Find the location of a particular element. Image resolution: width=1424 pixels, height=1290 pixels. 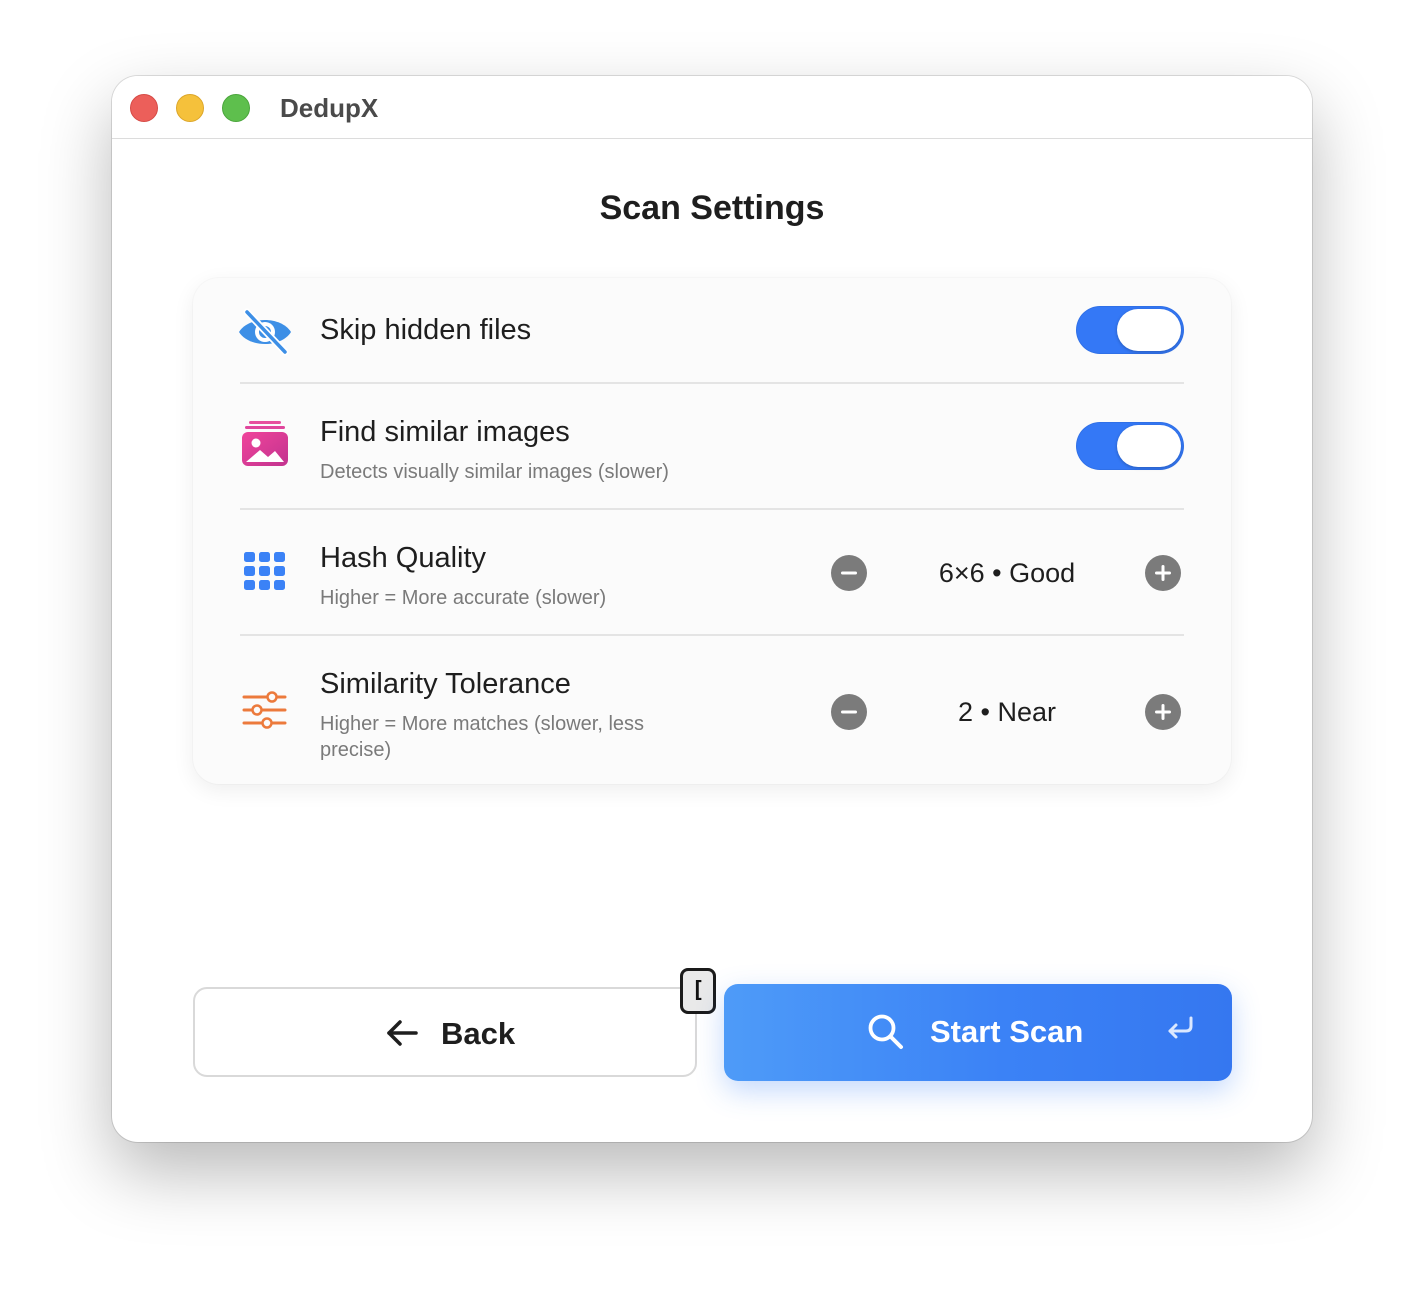

skip-hidden-label: Skip hidden files is located at coordinates (426, 330).